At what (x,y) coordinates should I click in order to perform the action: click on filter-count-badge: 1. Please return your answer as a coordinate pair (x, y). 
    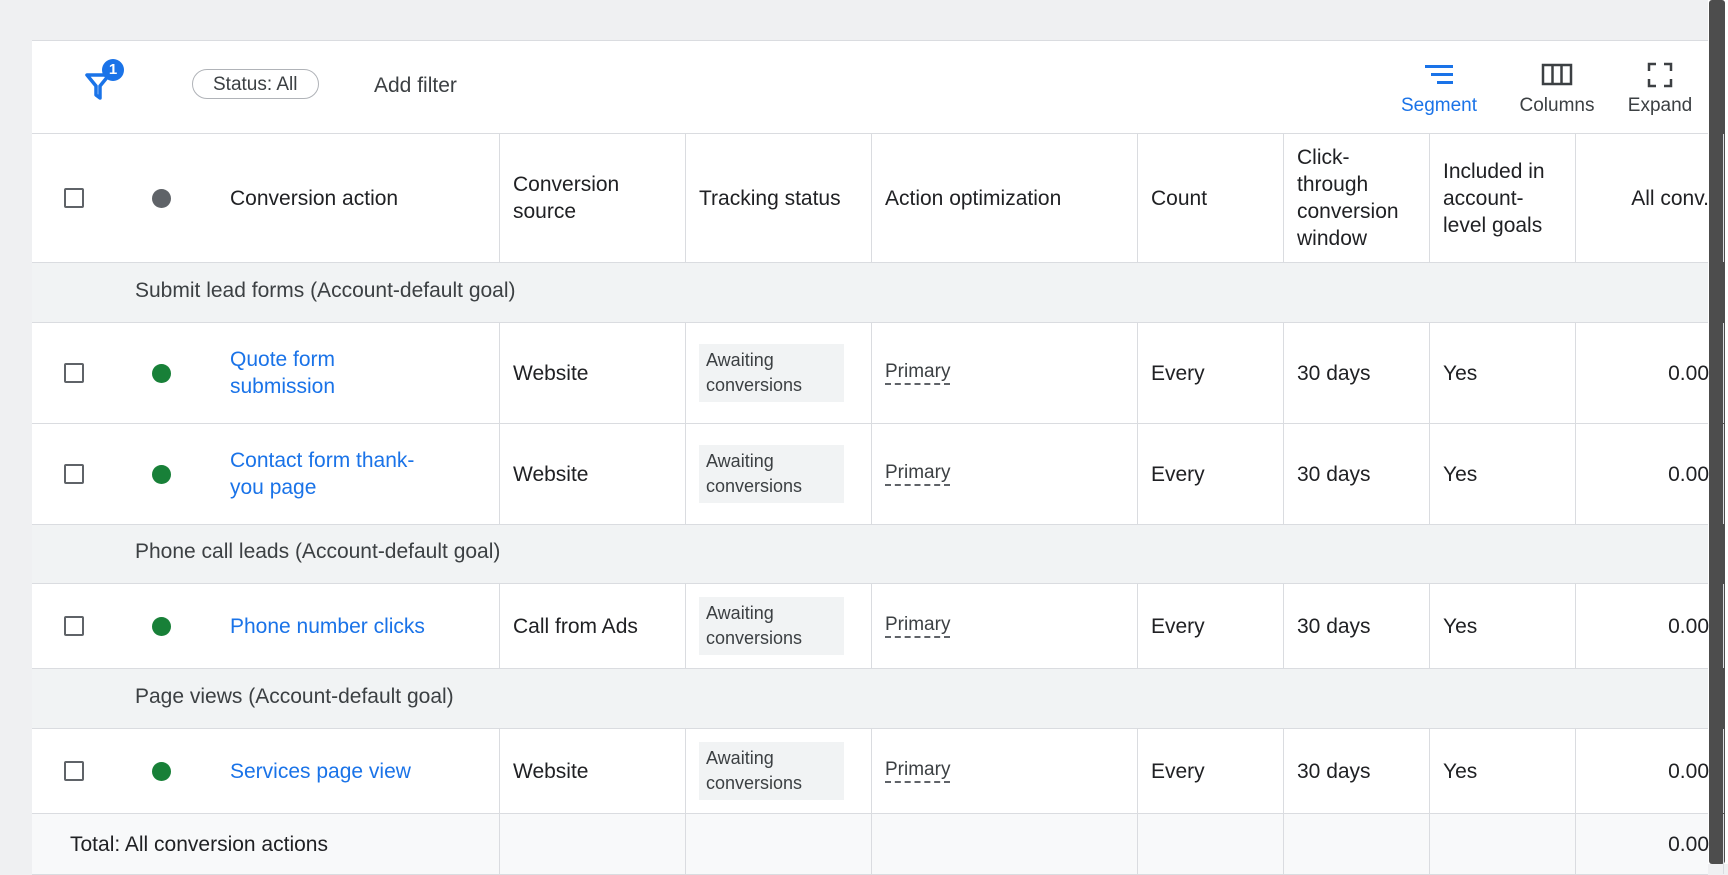
    Looking at the image, I should click on (113, 70).